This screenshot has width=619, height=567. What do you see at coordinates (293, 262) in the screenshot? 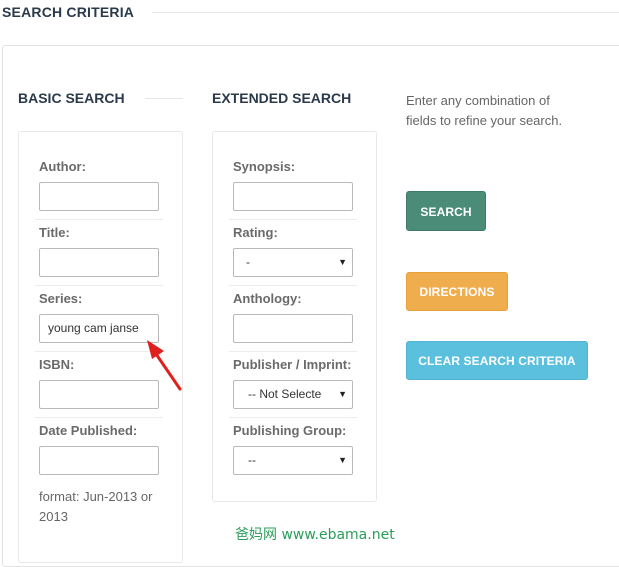
I see `rating-select: - ▼` at bounding box center [293, 262].